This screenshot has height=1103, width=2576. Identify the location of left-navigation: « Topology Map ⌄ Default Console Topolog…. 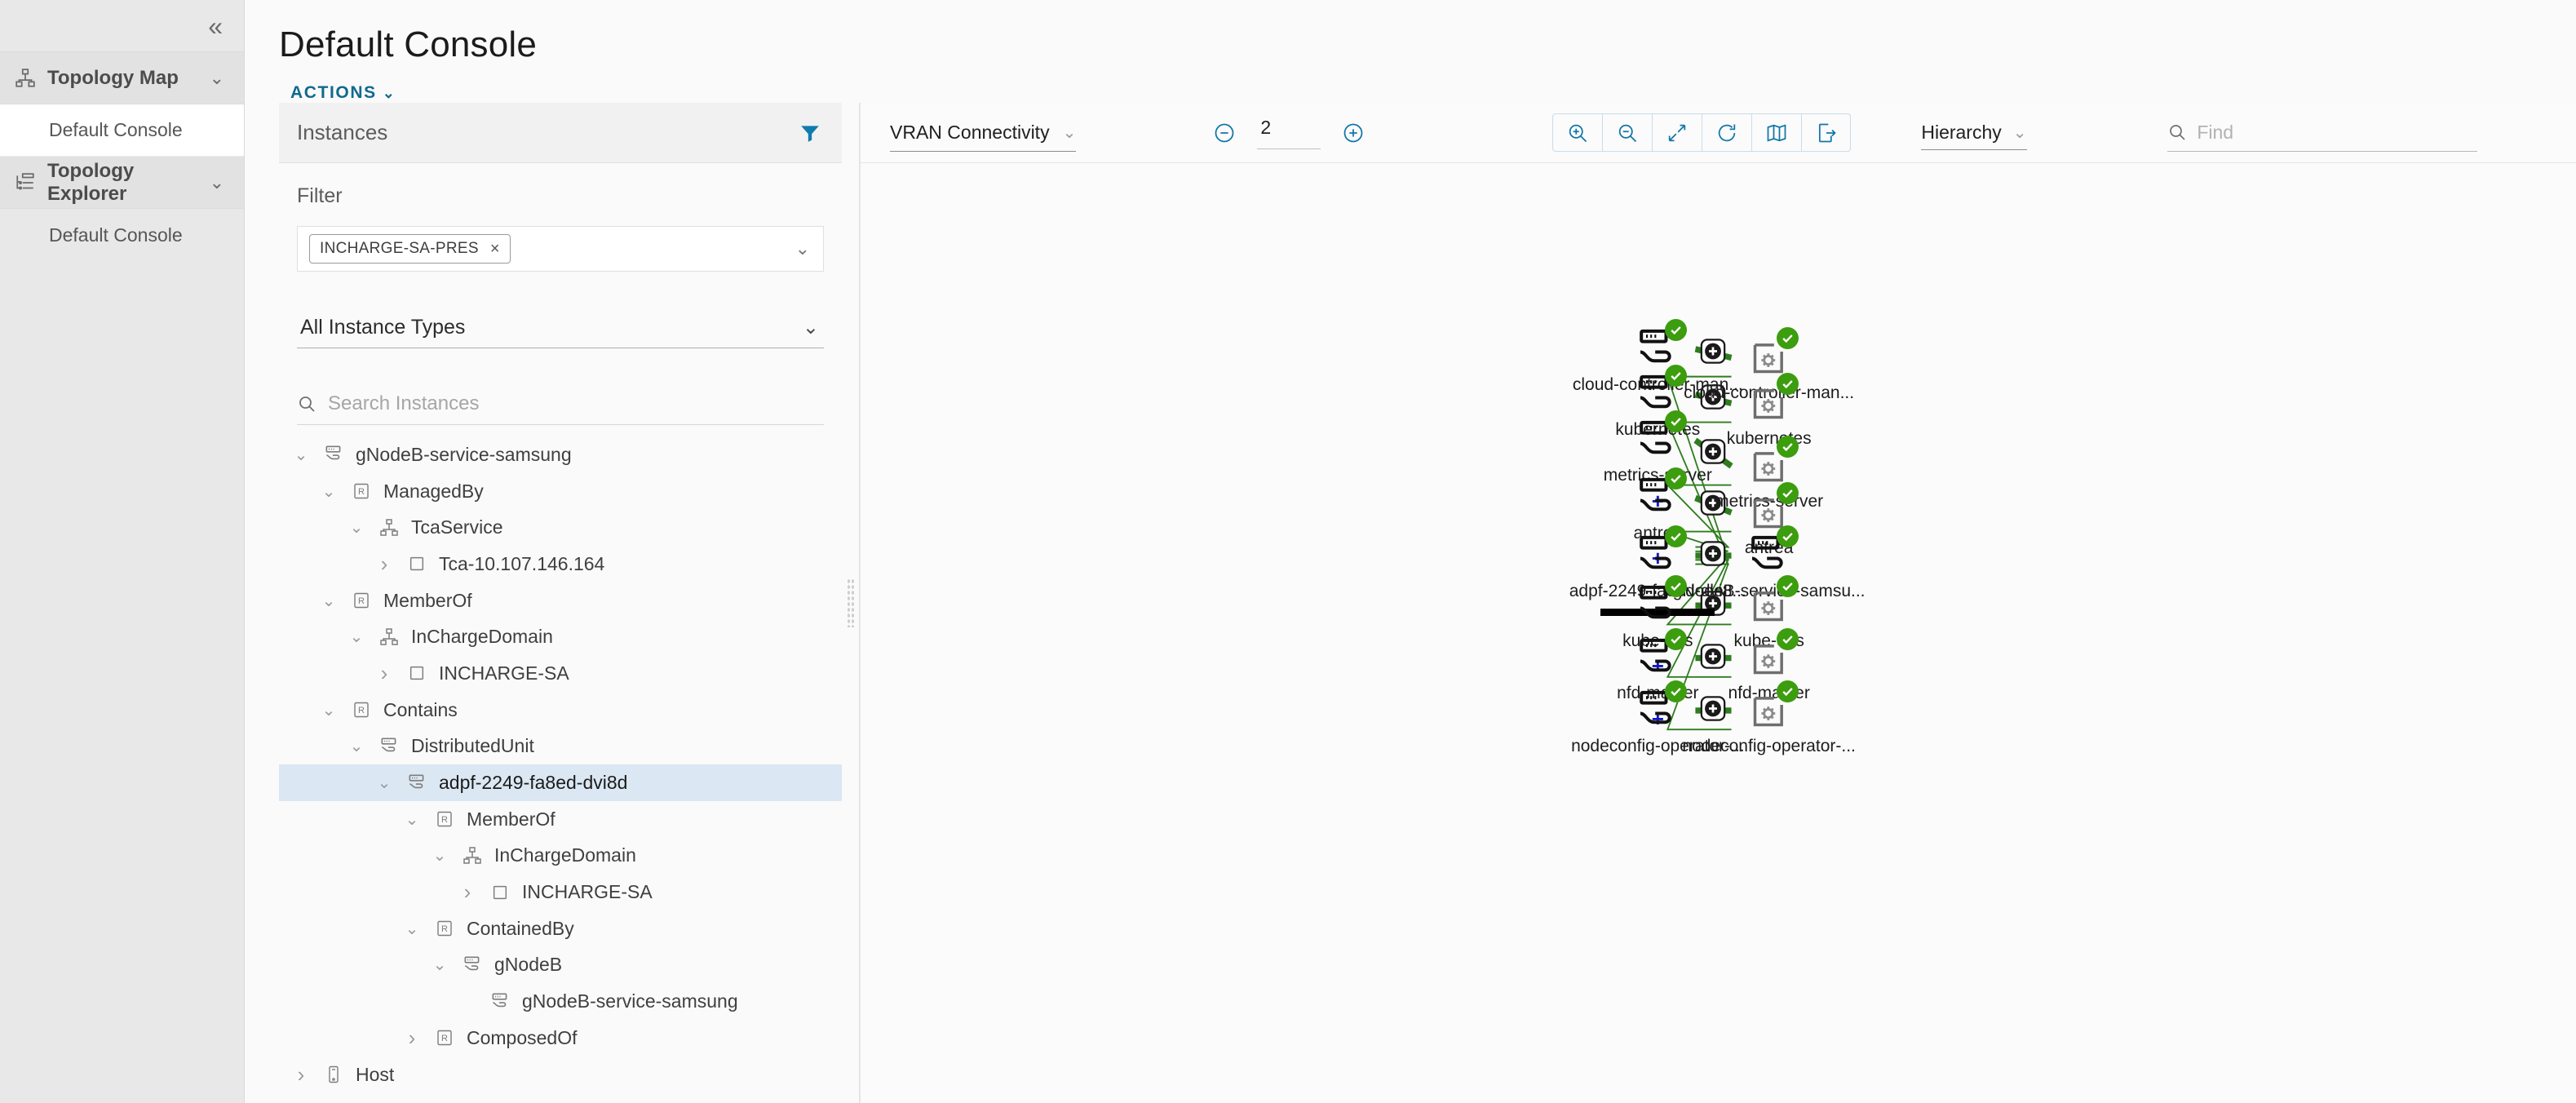
(122, 551).